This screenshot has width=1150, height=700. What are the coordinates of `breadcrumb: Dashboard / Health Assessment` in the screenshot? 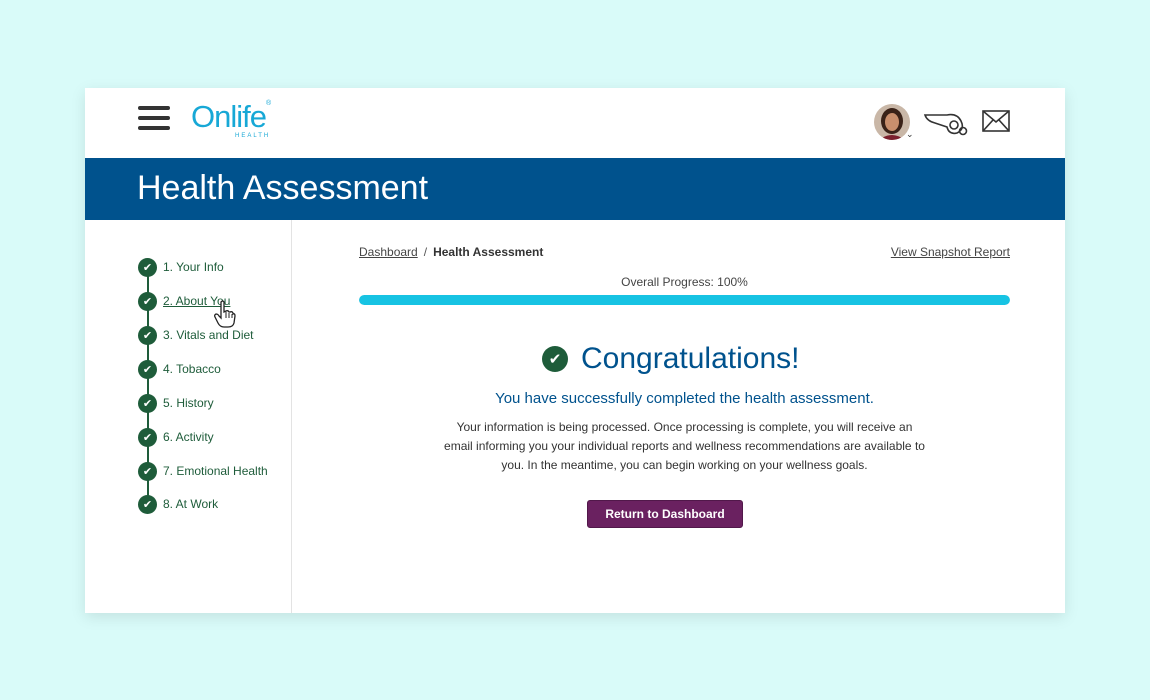 It's located at (451, 252).